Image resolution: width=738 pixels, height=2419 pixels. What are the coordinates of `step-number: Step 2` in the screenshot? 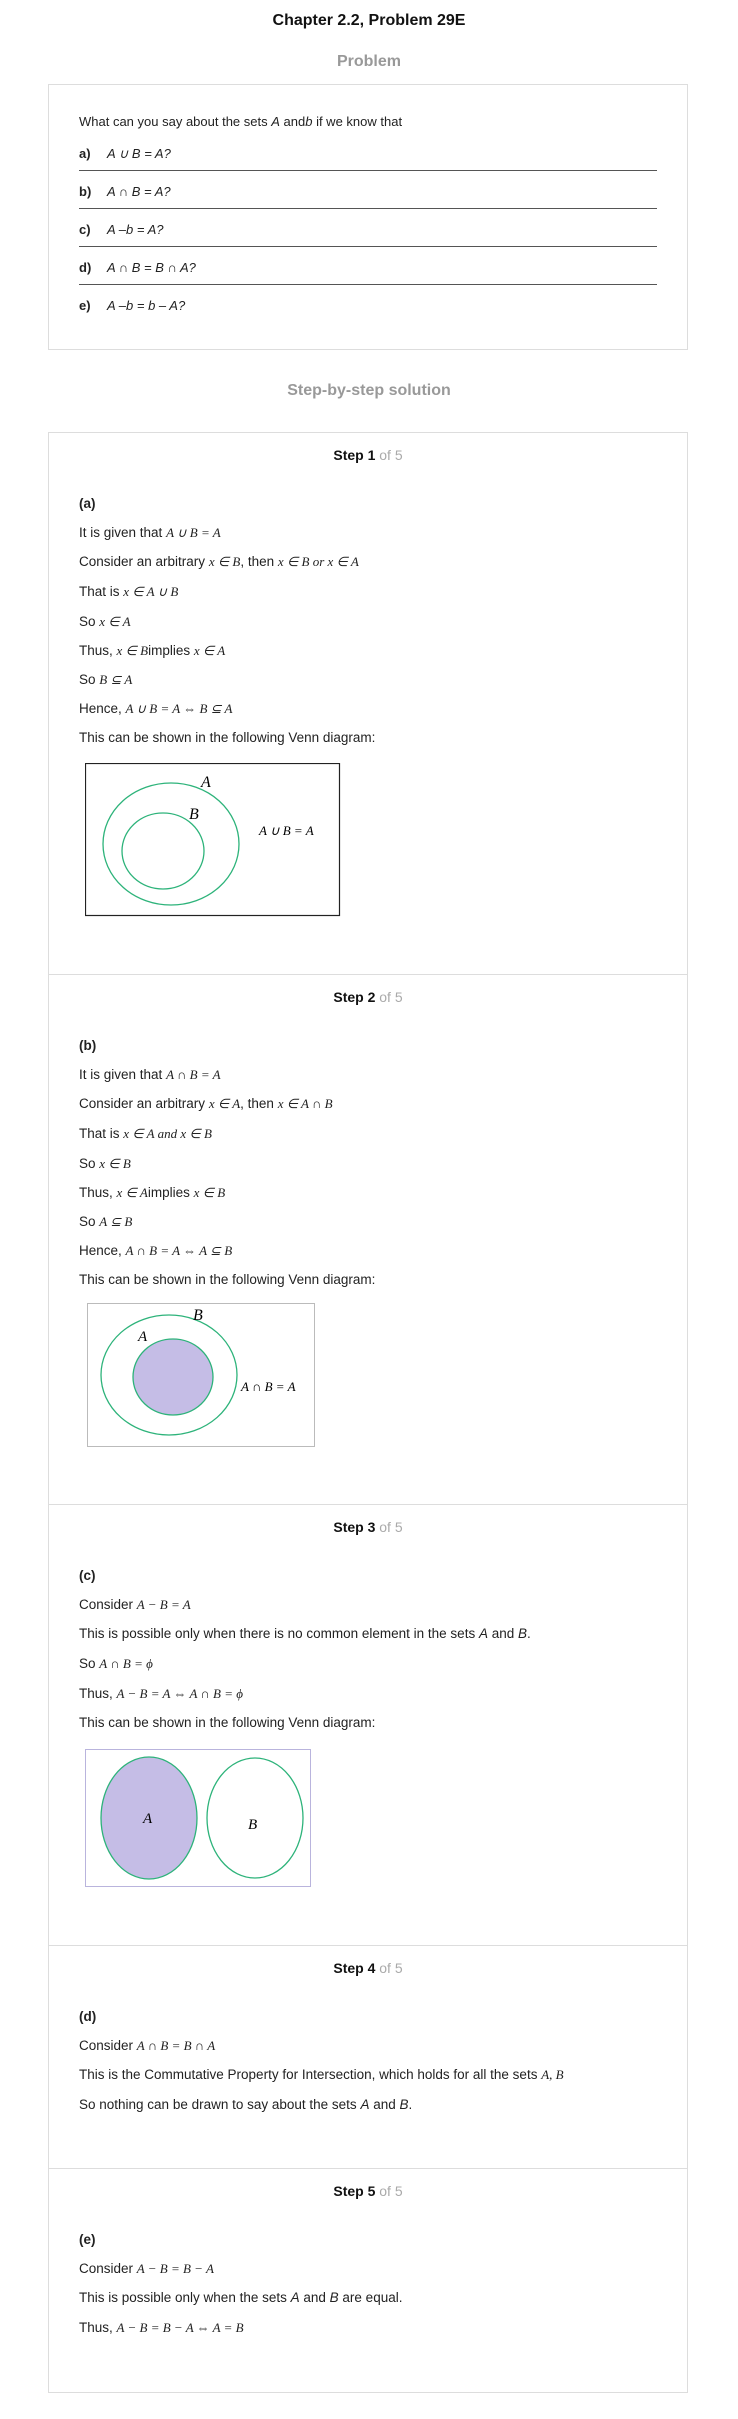 It's located at (354, 997).